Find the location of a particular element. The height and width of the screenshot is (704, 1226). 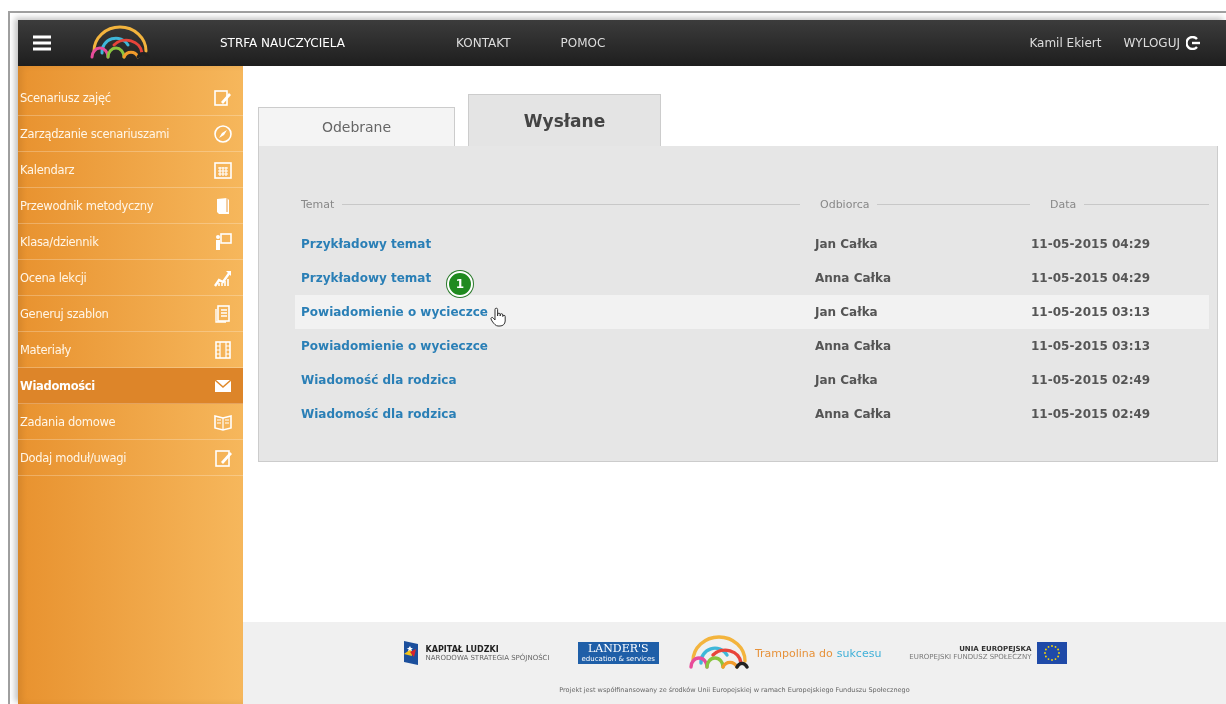

eu-flag-icon is located at coordinates (1052, 653).